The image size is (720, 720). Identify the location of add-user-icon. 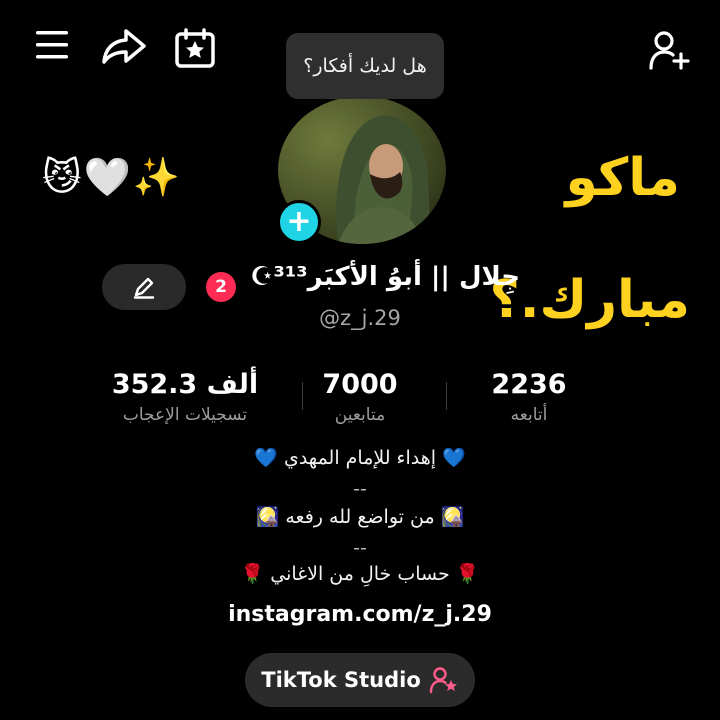
(669, 50).